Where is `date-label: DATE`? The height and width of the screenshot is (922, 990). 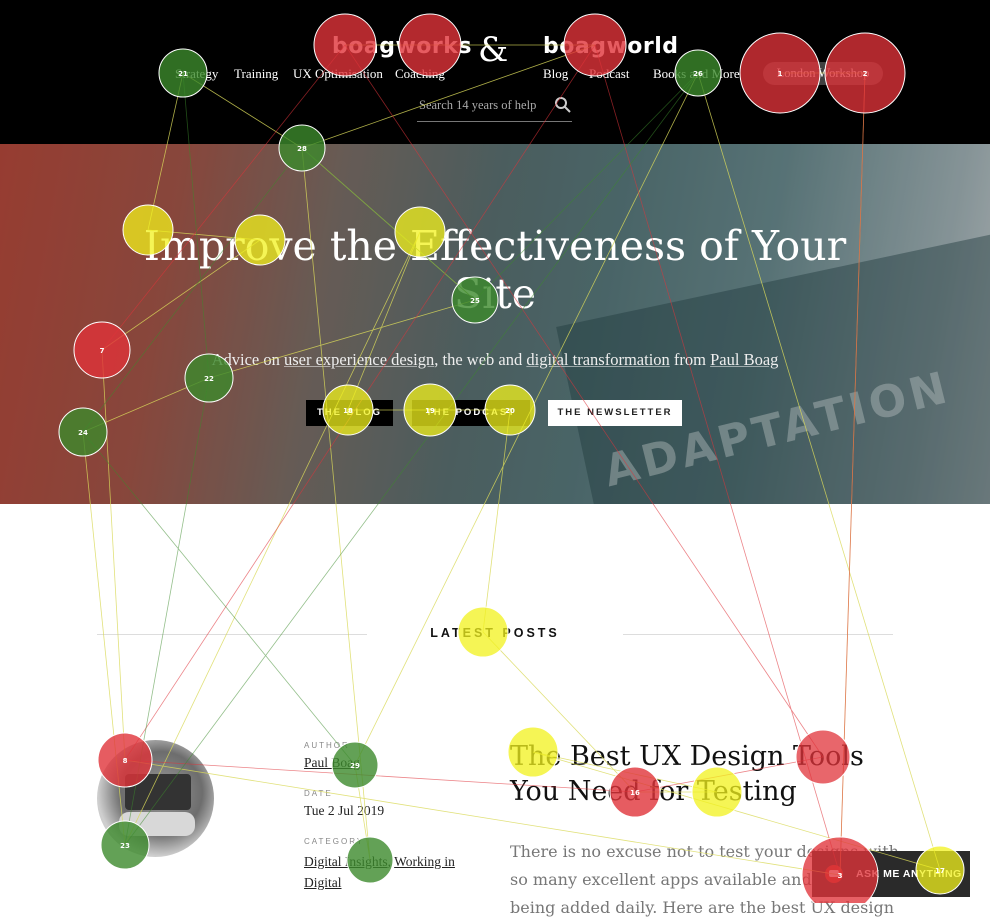 date-label: DATE is located at coordinates (318, 793).